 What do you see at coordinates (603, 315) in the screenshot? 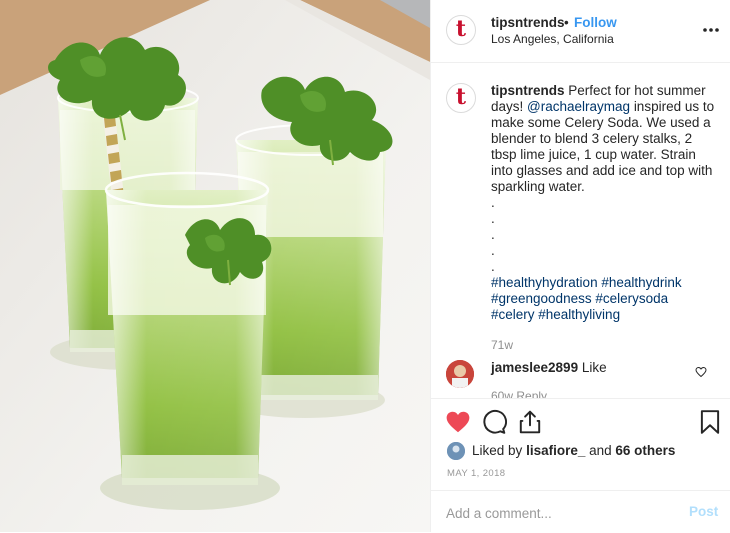
I see `hashtags-line-3: #celery #healthyliving` at bounding box center [603, 315].